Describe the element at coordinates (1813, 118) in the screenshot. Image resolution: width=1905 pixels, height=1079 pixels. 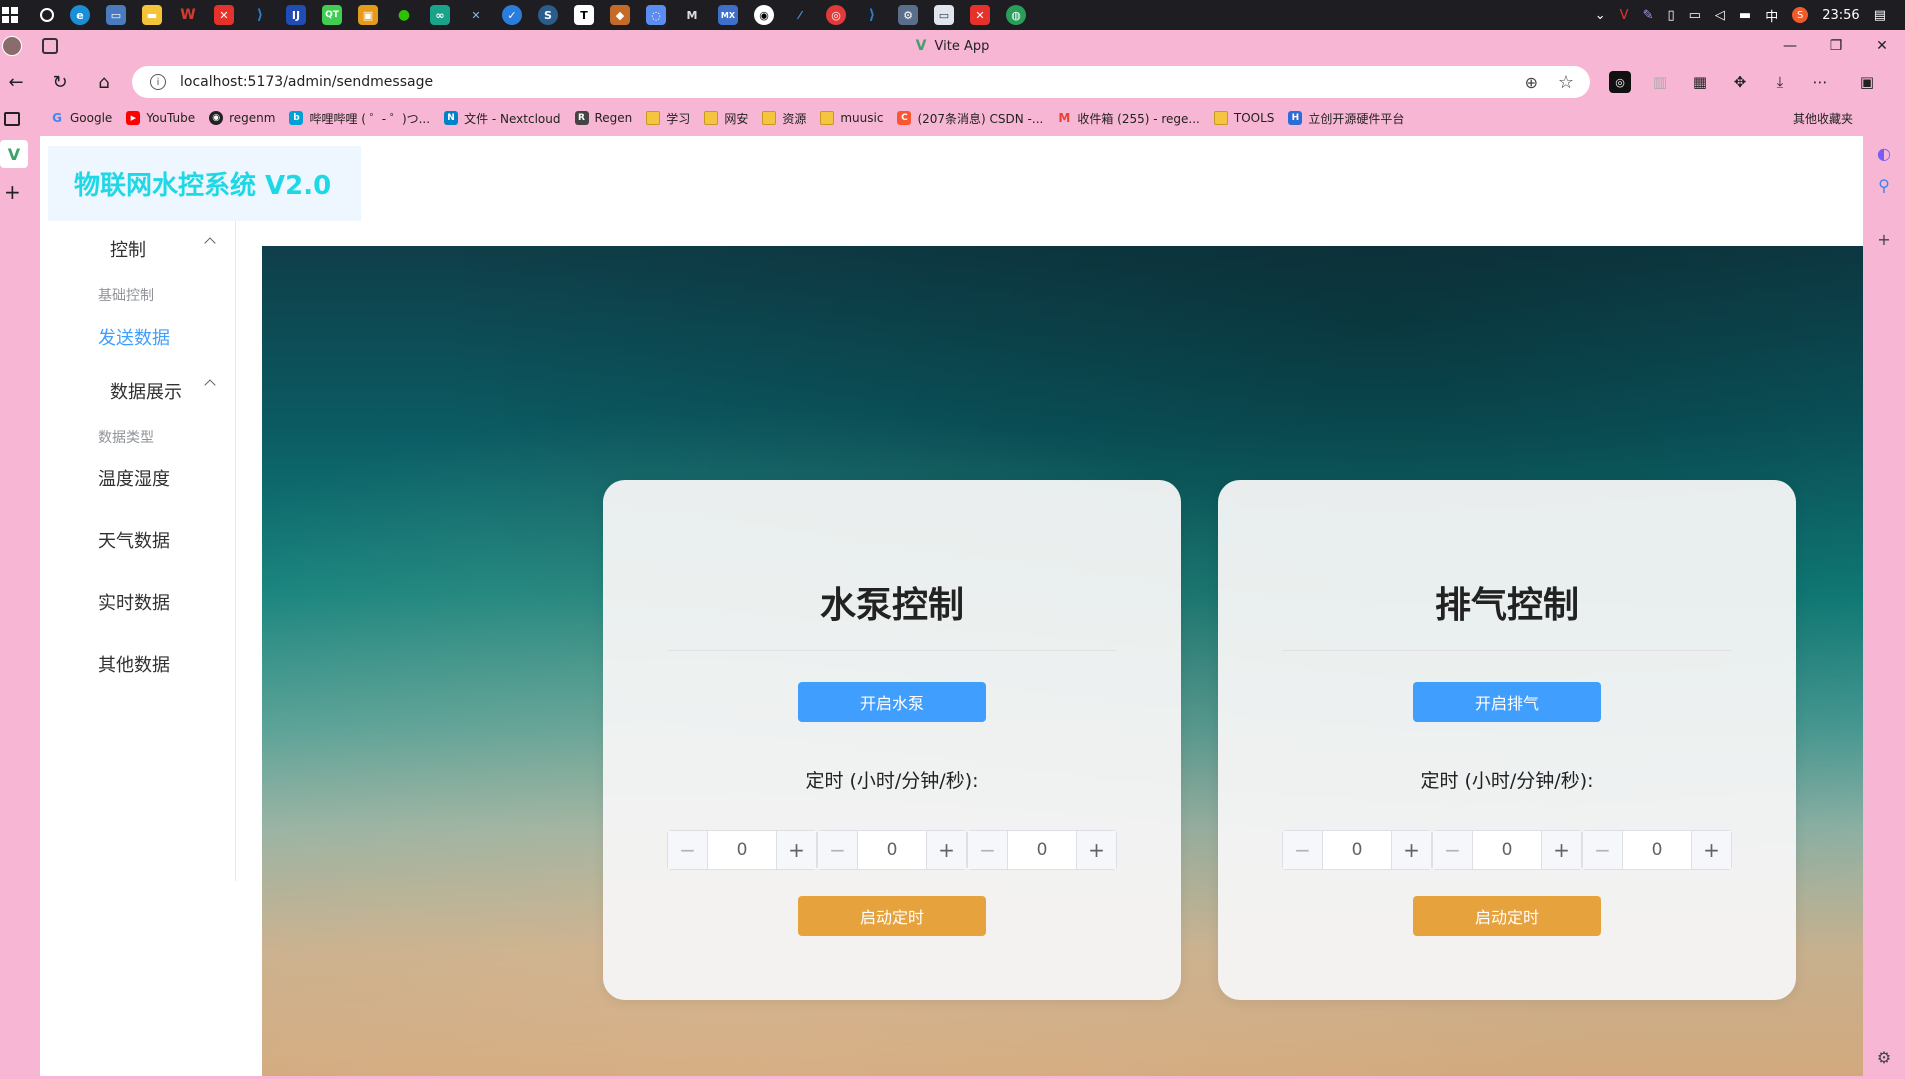
I see `other-bookmarks: 其他收藏夹` at that location.